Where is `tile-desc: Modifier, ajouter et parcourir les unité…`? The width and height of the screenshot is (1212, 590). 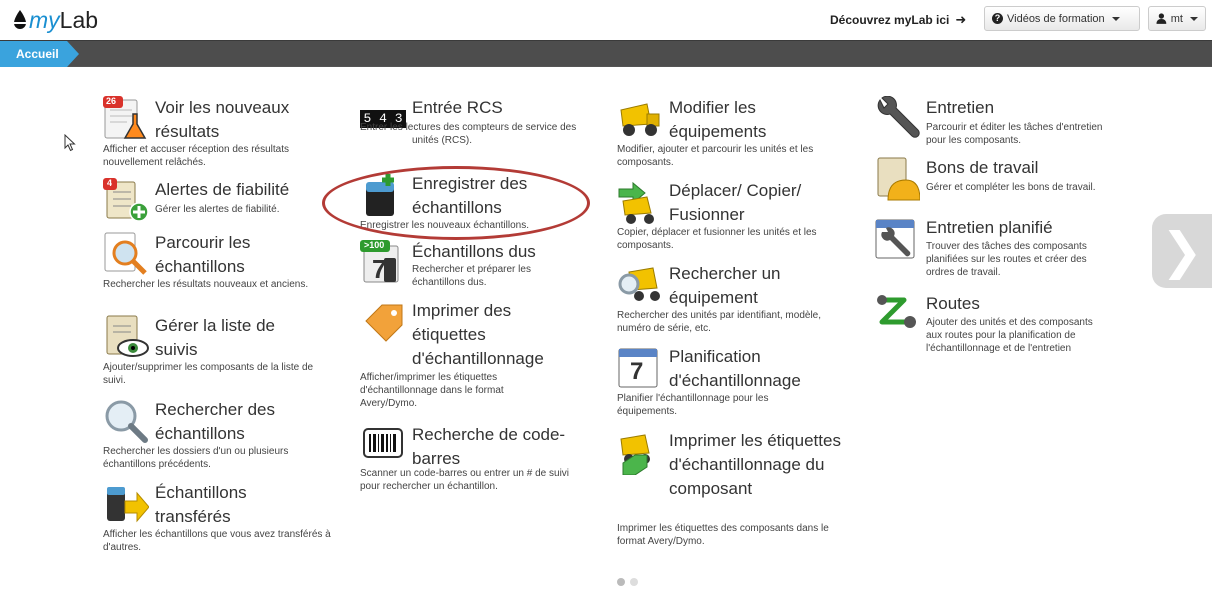
tile-desc: Modifier, ajouter et parcourir les unité… is located at coordinates (715, 156).